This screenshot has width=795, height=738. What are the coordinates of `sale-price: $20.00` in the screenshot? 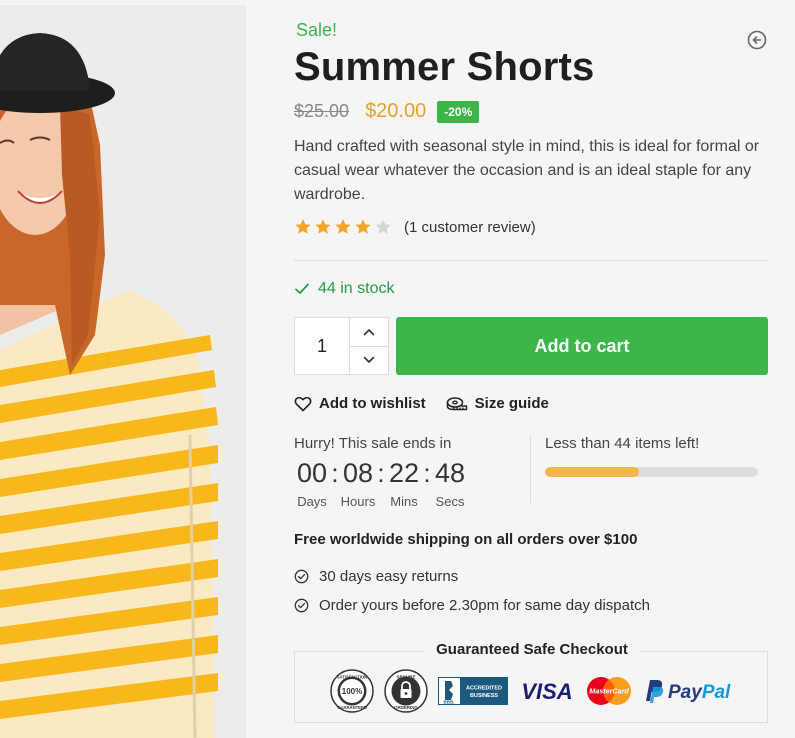 It's located at (396, 111).